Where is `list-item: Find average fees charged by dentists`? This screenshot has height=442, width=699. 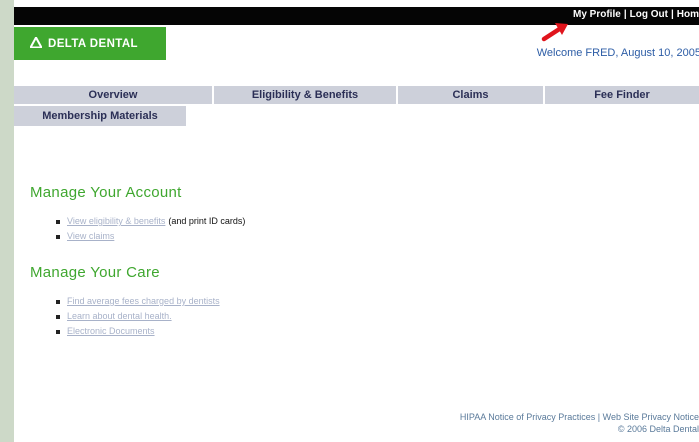
list-item: Find average fees charged by dentists is located at coordinates (138, 301).